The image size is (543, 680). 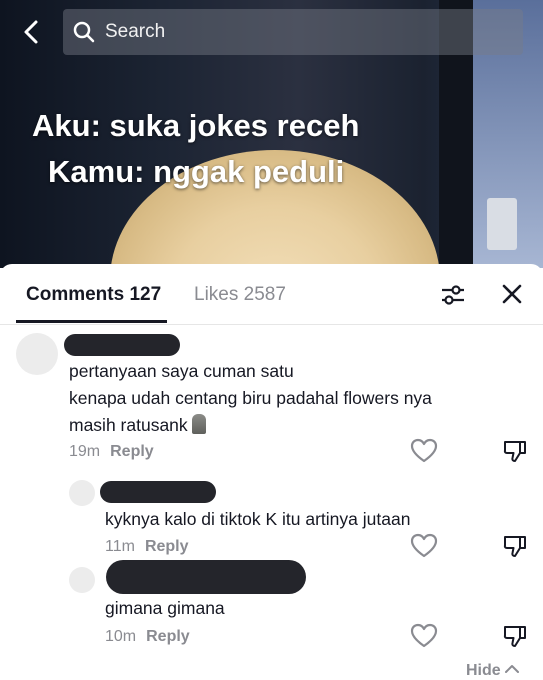 I want to click on comment-text-line: pertanyaan saya cuman satu, so click(x=181, y=371).